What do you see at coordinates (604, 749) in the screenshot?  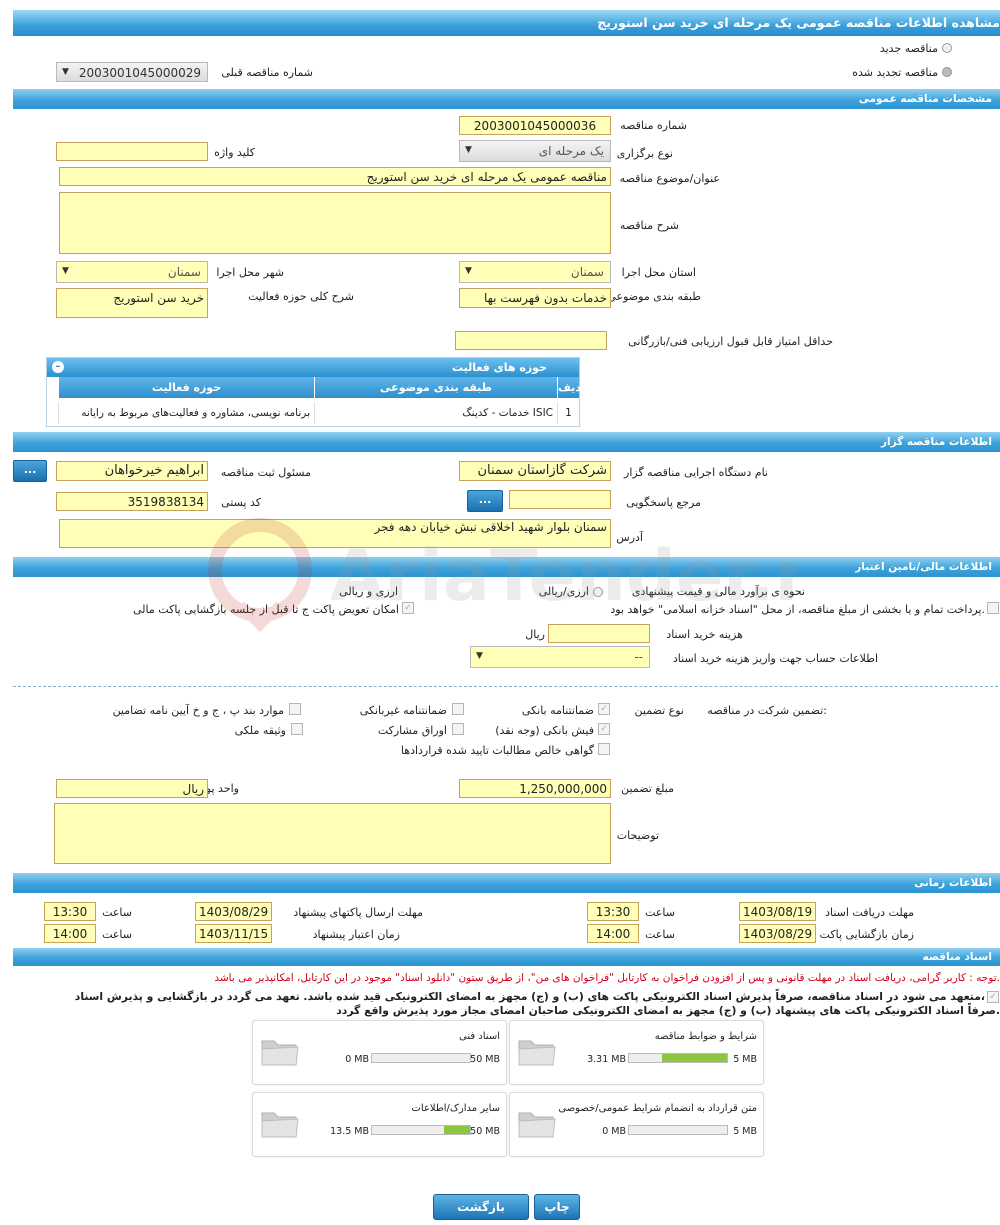 I see `receivables-cert-checkbox` at bounding box center [604, 749].